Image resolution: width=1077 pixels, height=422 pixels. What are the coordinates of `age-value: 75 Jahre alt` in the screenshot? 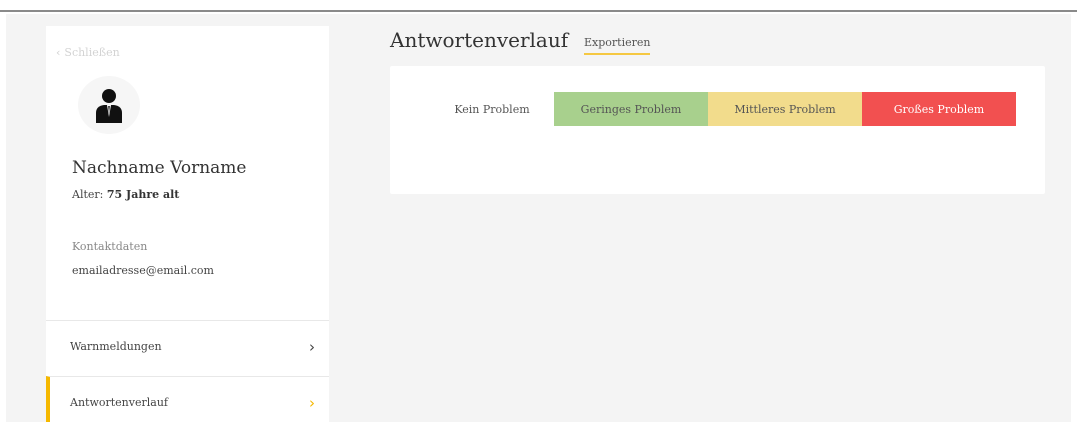 It's located at (143, 194).